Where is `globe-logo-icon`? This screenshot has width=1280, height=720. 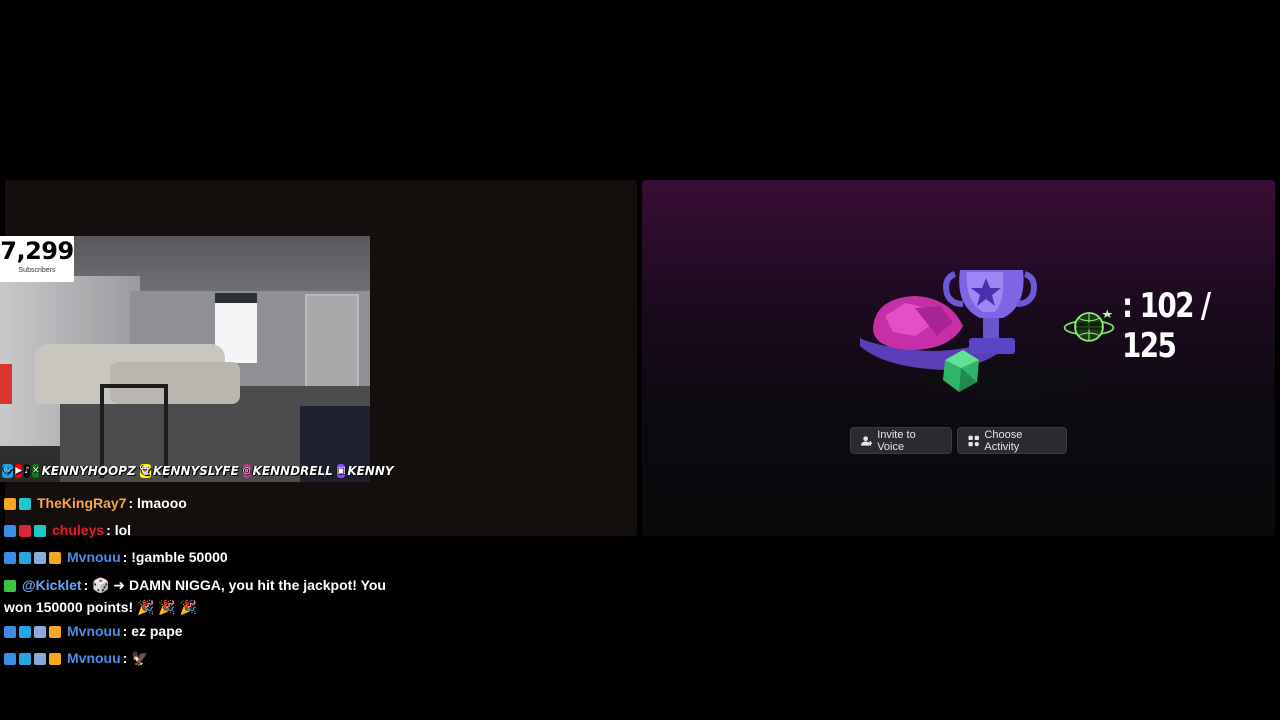
globe-logo-icon is located at coordinates (1089, 325).